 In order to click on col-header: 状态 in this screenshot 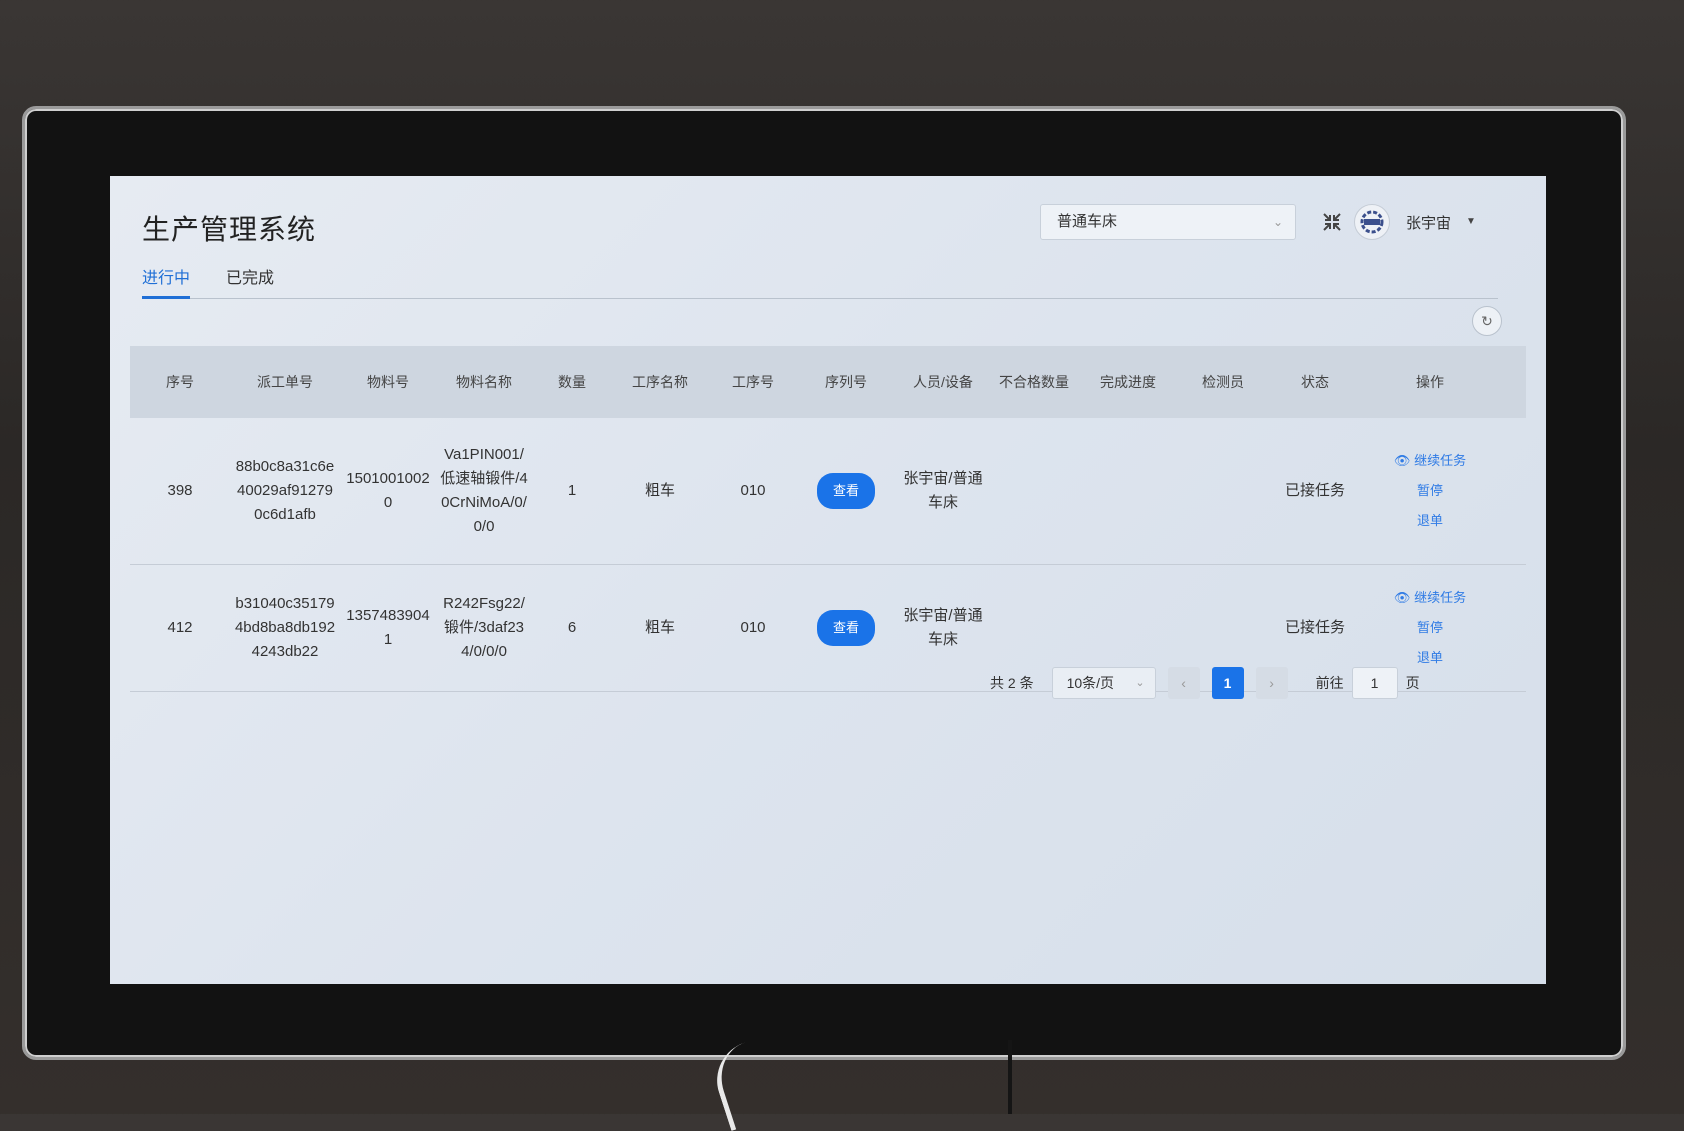, I will do `click(1315, 382)`.